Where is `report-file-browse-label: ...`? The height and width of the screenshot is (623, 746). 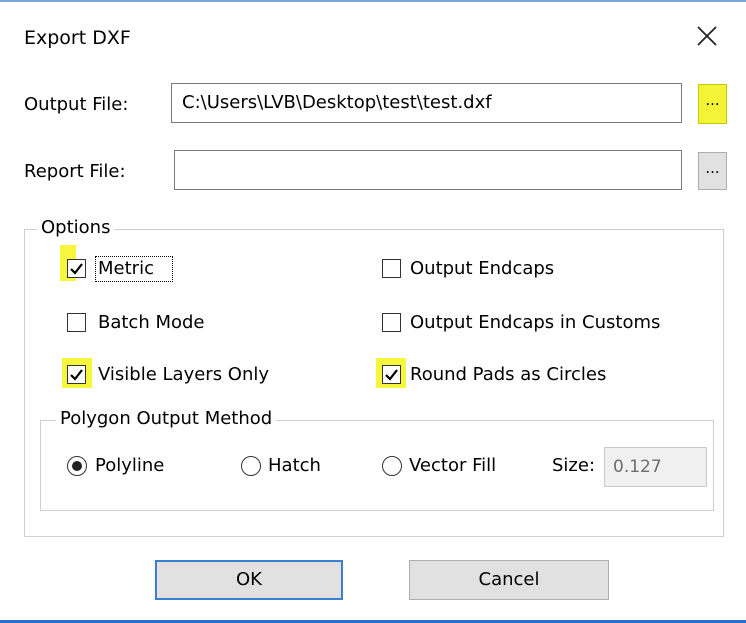
report-file-browse-label: ... is located at coordinates (712, 168).